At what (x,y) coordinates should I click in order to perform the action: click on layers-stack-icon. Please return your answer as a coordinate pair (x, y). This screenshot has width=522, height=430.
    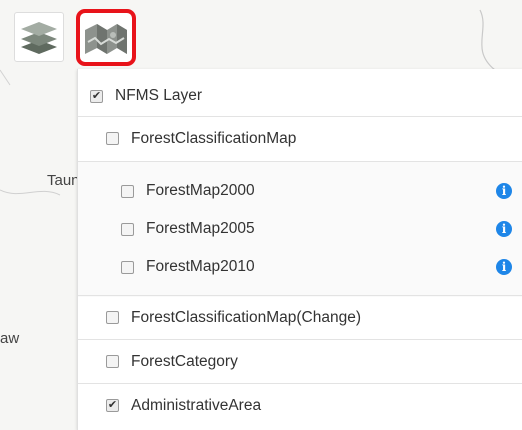
    Looking at the image, I should click on (39, 38).